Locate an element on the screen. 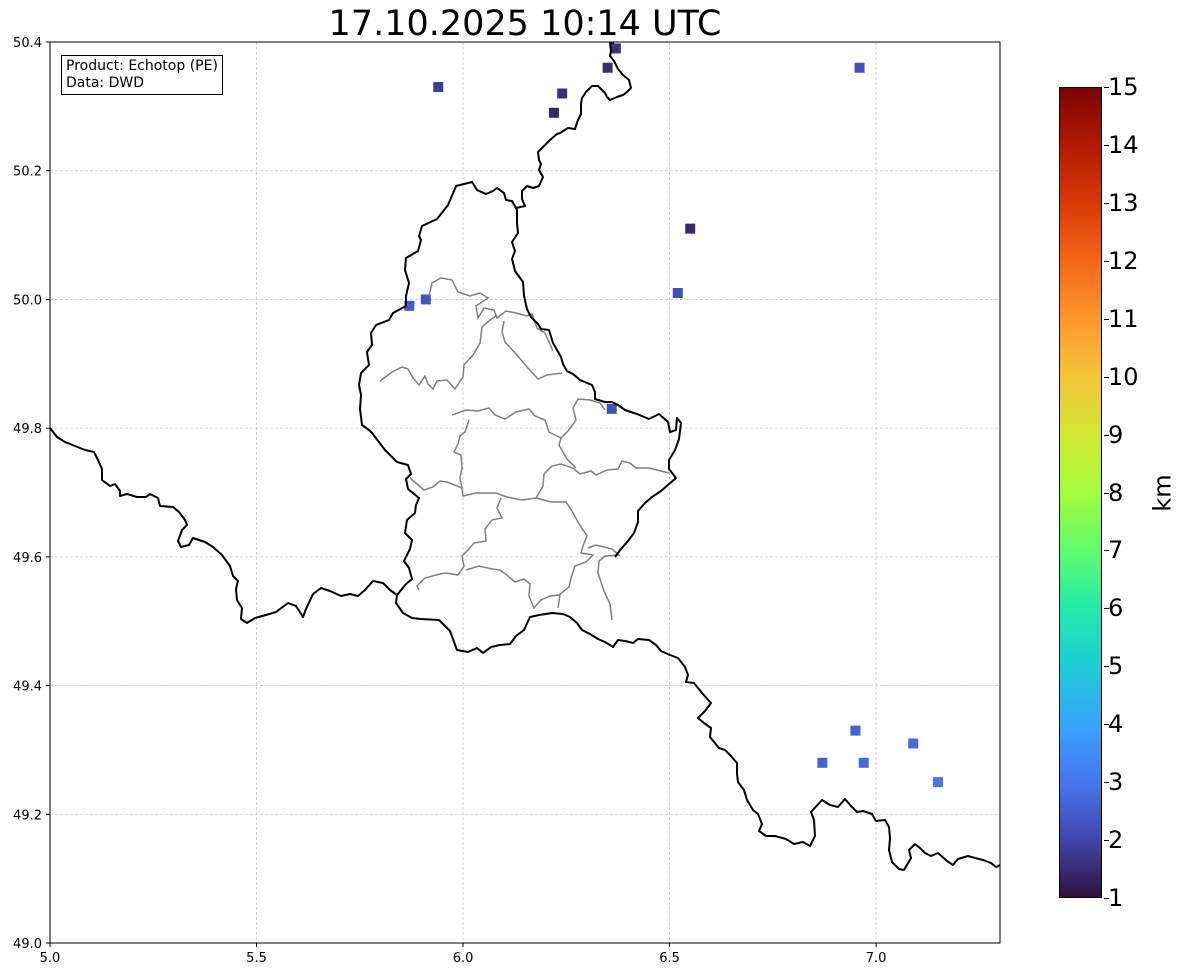  x-tick-label: 7.0 is located at coordinates (876, 958).